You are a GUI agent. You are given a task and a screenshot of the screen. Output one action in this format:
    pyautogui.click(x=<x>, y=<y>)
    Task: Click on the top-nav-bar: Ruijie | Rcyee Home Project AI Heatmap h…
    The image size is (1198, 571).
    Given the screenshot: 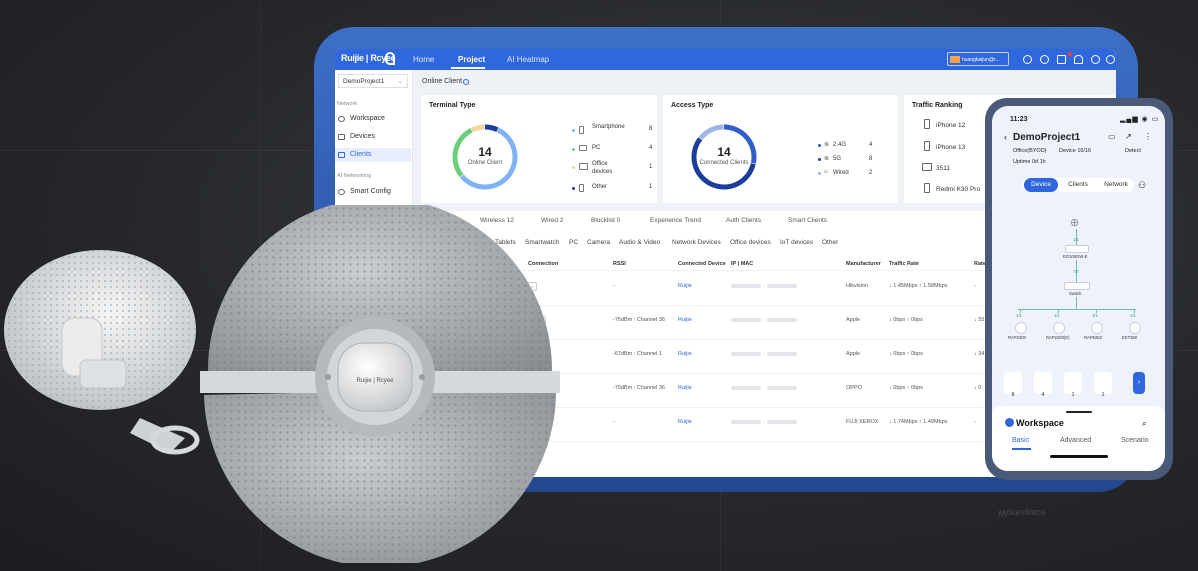 What is the action you would take?
    pyautogui.click(x=725, y=59)
    